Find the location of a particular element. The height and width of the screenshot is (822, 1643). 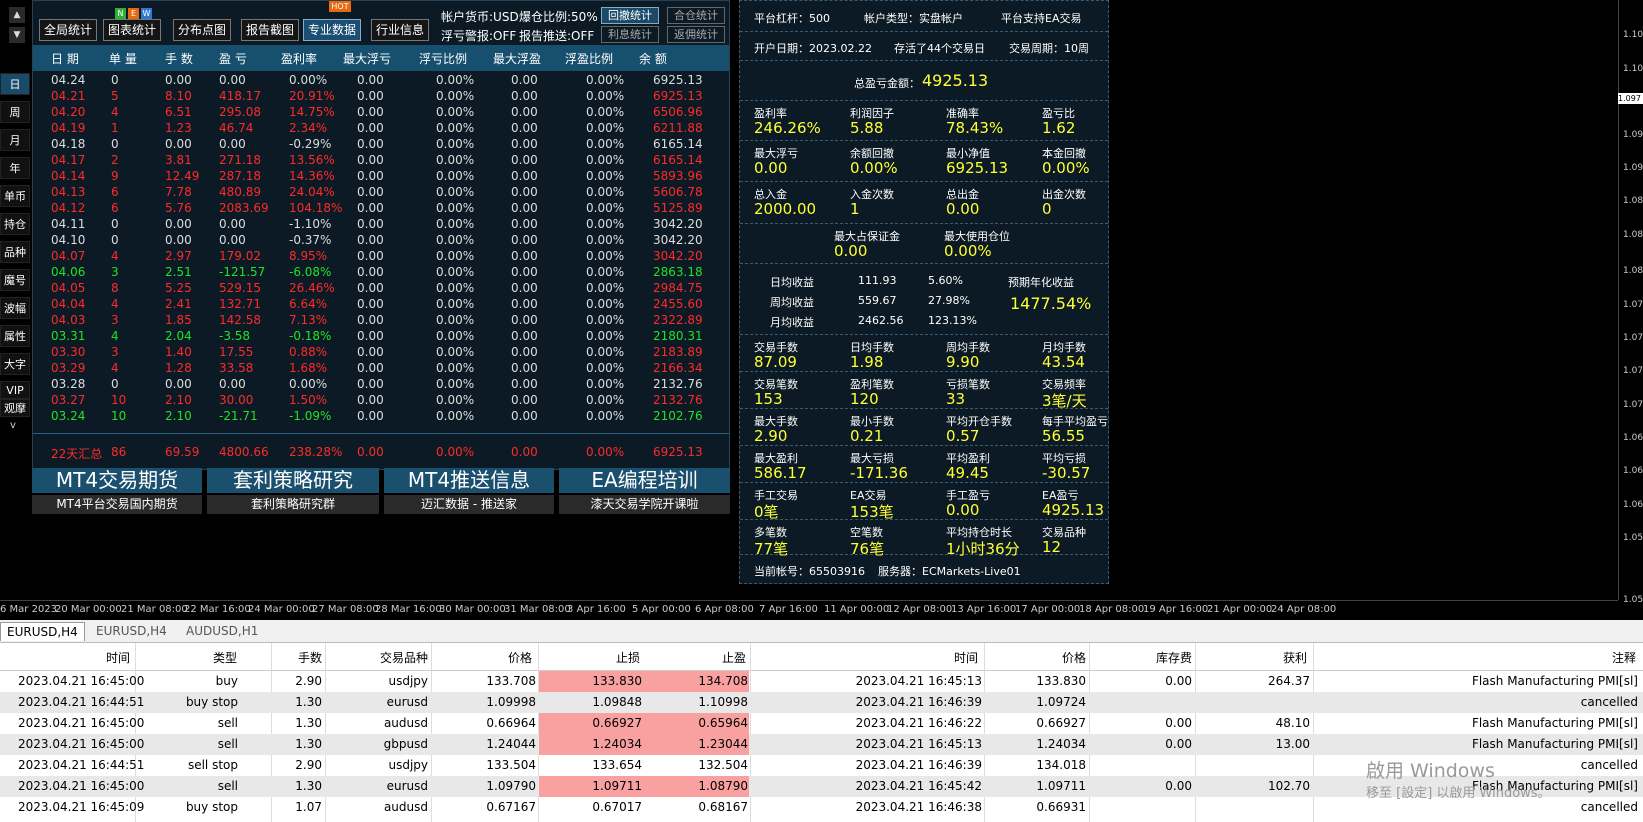

side-button-2: 月 is located at coordinates (15, 140).